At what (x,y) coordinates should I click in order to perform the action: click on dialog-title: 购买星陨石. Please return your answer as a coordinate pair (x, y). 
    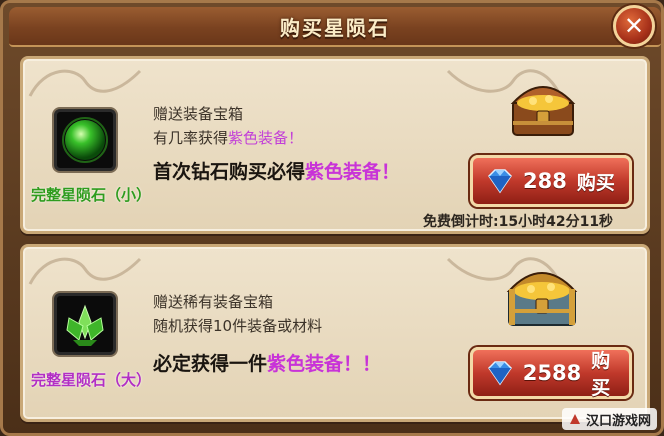
    Looking at the image, I should click on (335, 27).